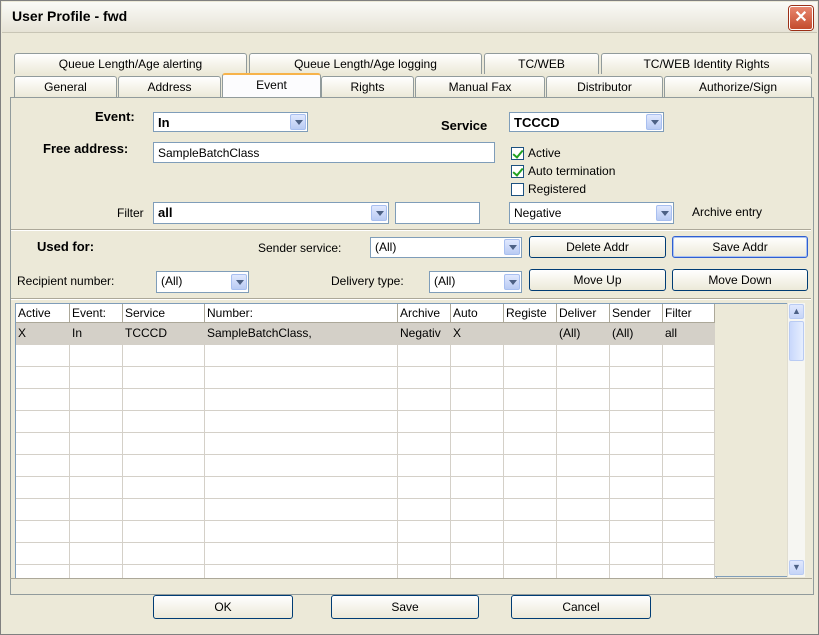  What do you see at coordinates (517, 189) in the screenshot?
I see `registered-checkbox` at bounding box center [517, 189].